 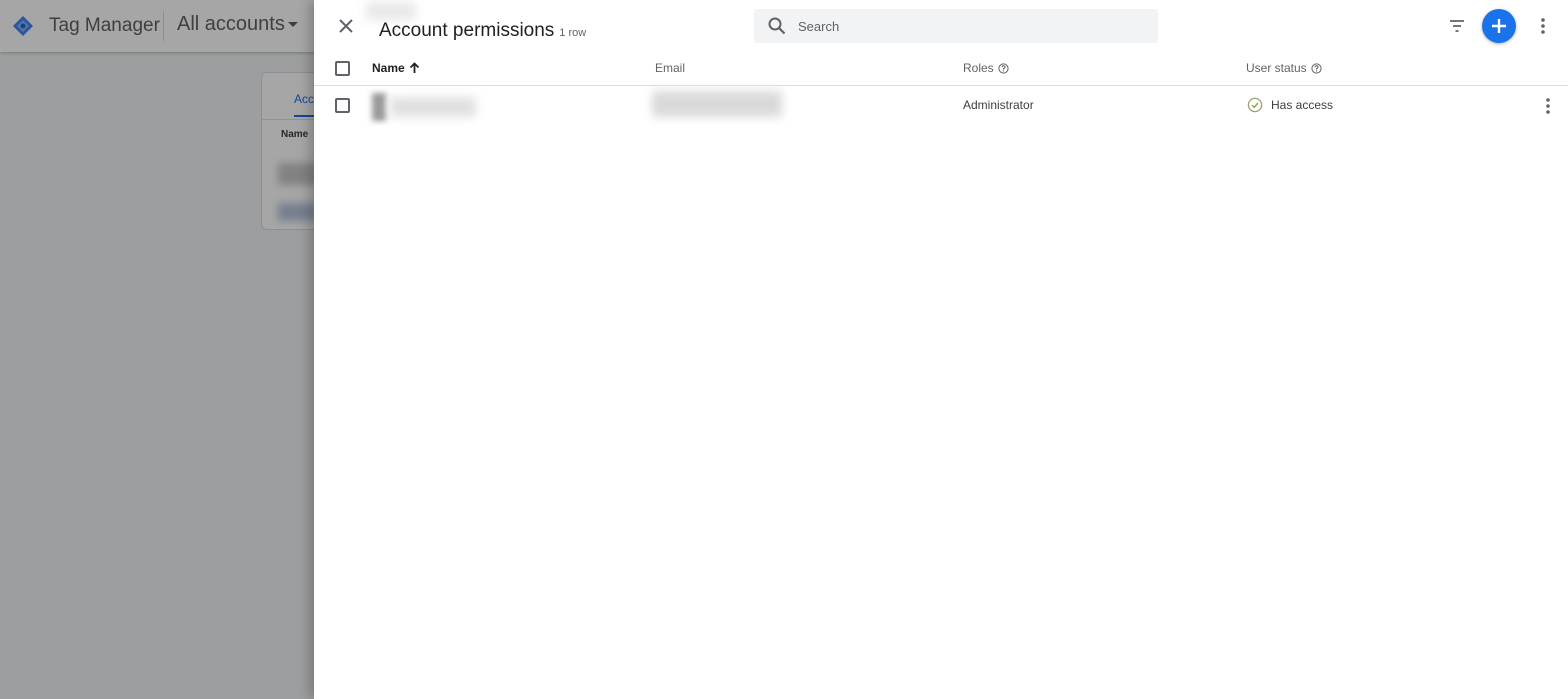 I want to click on select-all-checkbox, so click(x=342, y=68).